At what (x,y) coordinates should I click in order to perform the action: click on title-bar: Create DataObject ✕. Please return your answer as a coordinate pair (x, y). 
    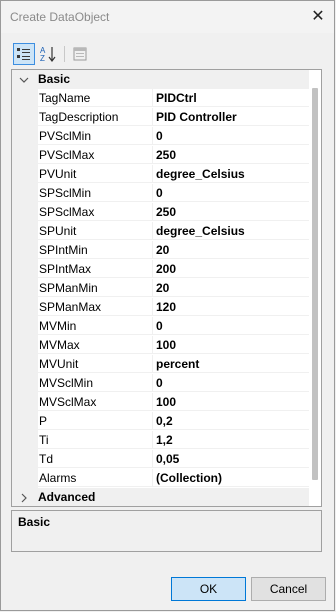
    Looking at the image, I should click on (167, 17).